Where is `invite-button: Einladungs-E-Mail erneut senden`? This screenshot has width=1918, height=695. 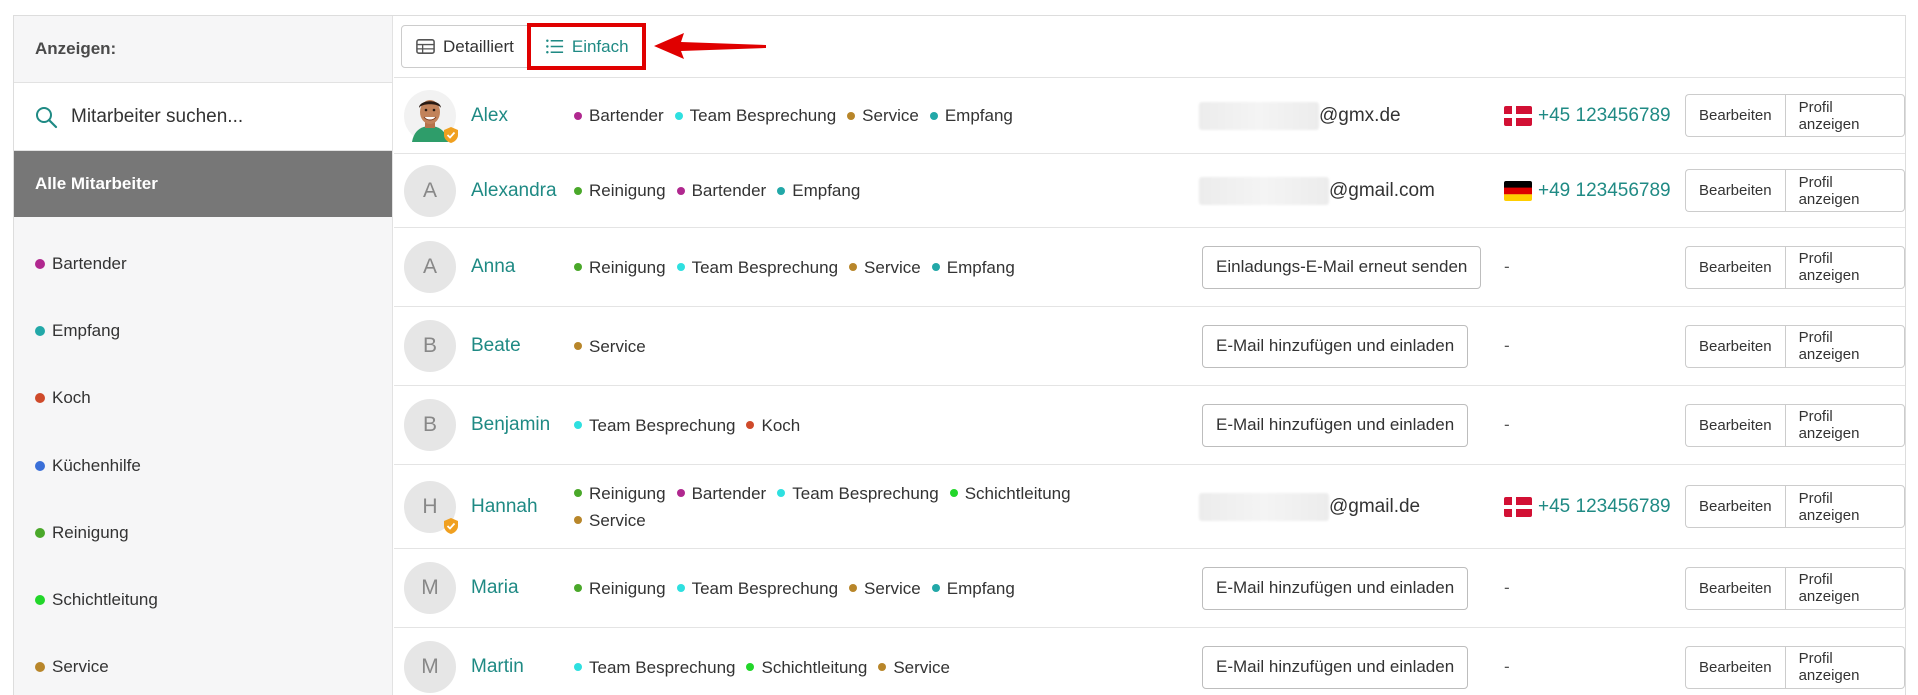 invite-button: Einladungs-E-Mail erneut senden is located at coordinates (1342, 267).